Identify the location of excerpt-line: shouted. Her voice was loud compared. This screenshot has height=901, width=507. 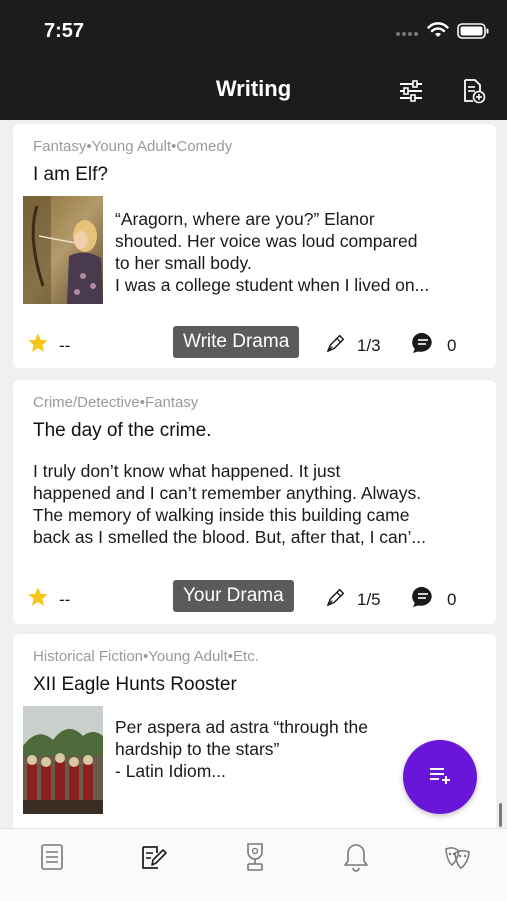
(266, 241).